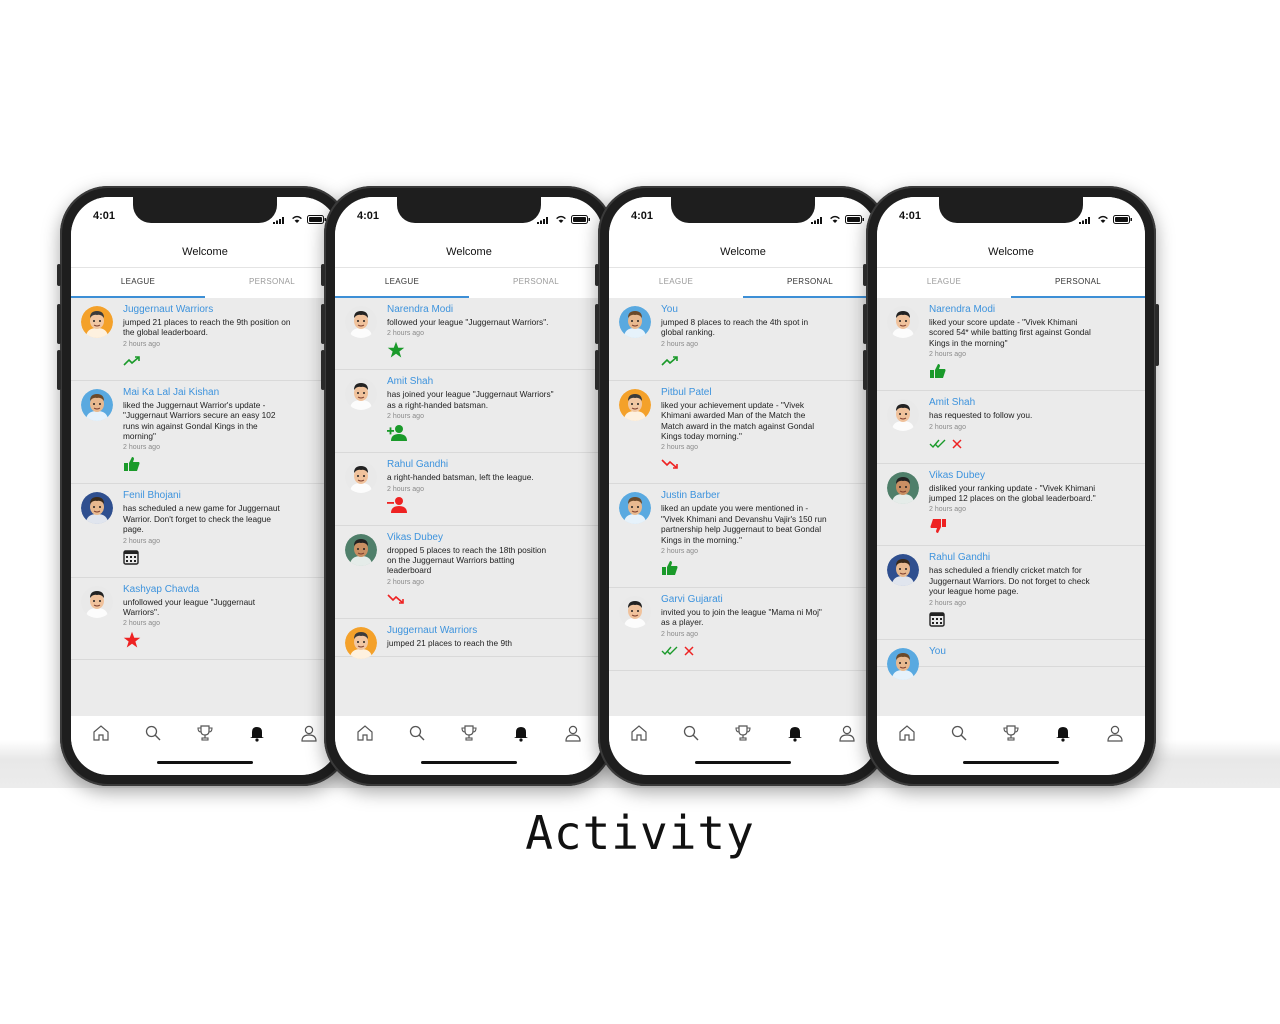 This screenshot has height=1024, width=1280. I want to click on volume-down-button, so click(865, 370).